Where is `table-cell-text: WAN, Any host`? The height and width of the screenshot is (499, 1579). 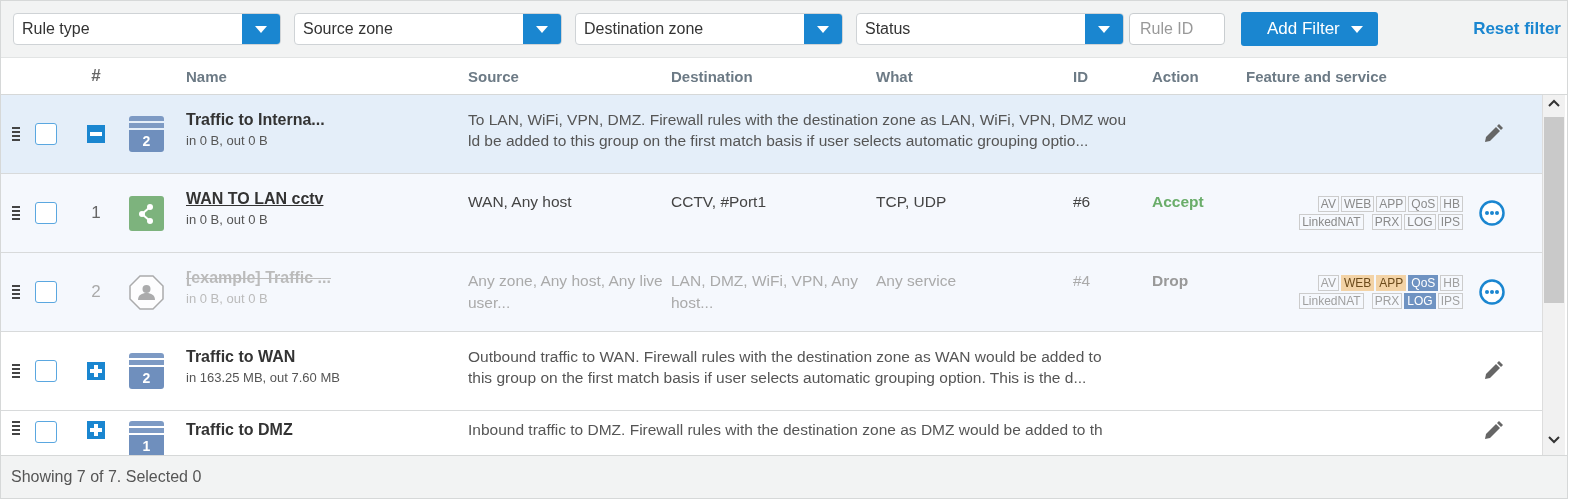 table-cell-text: WAN, Any host is located at coordinates (520, 202).